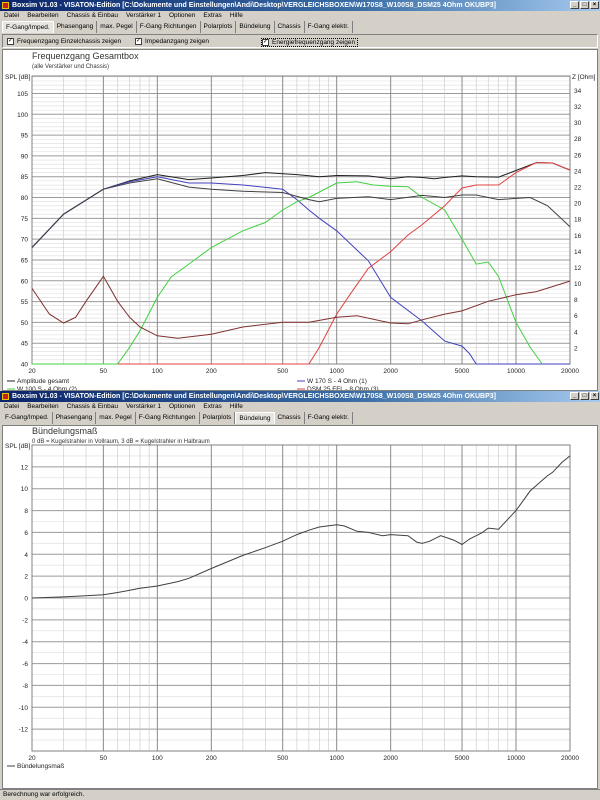 This screenshot has height=800, width=600. Describe the element at coordinates (578, 123) in the screenshot. I see `y2-tick-label: 30` at that location.